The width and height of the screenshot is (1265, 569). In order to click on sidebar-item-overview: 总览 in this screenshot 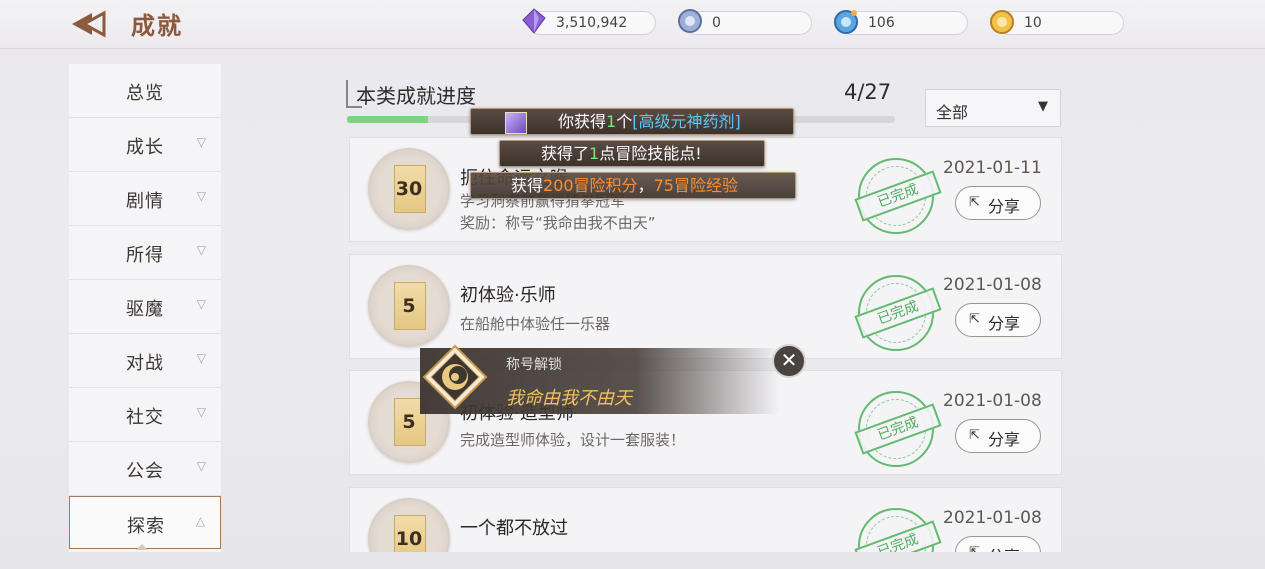, I will do `click(145, 91)`.